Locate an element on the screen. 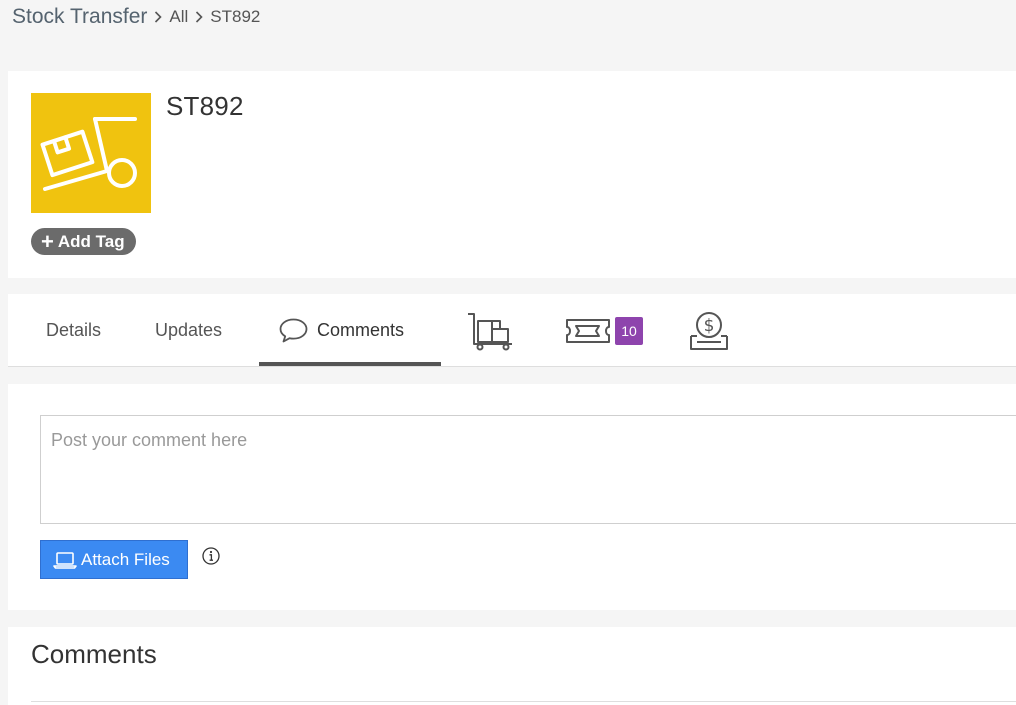 This screenshot has height=705, width=1016. tab-details-label: Details is located at coordinates (74, 330).